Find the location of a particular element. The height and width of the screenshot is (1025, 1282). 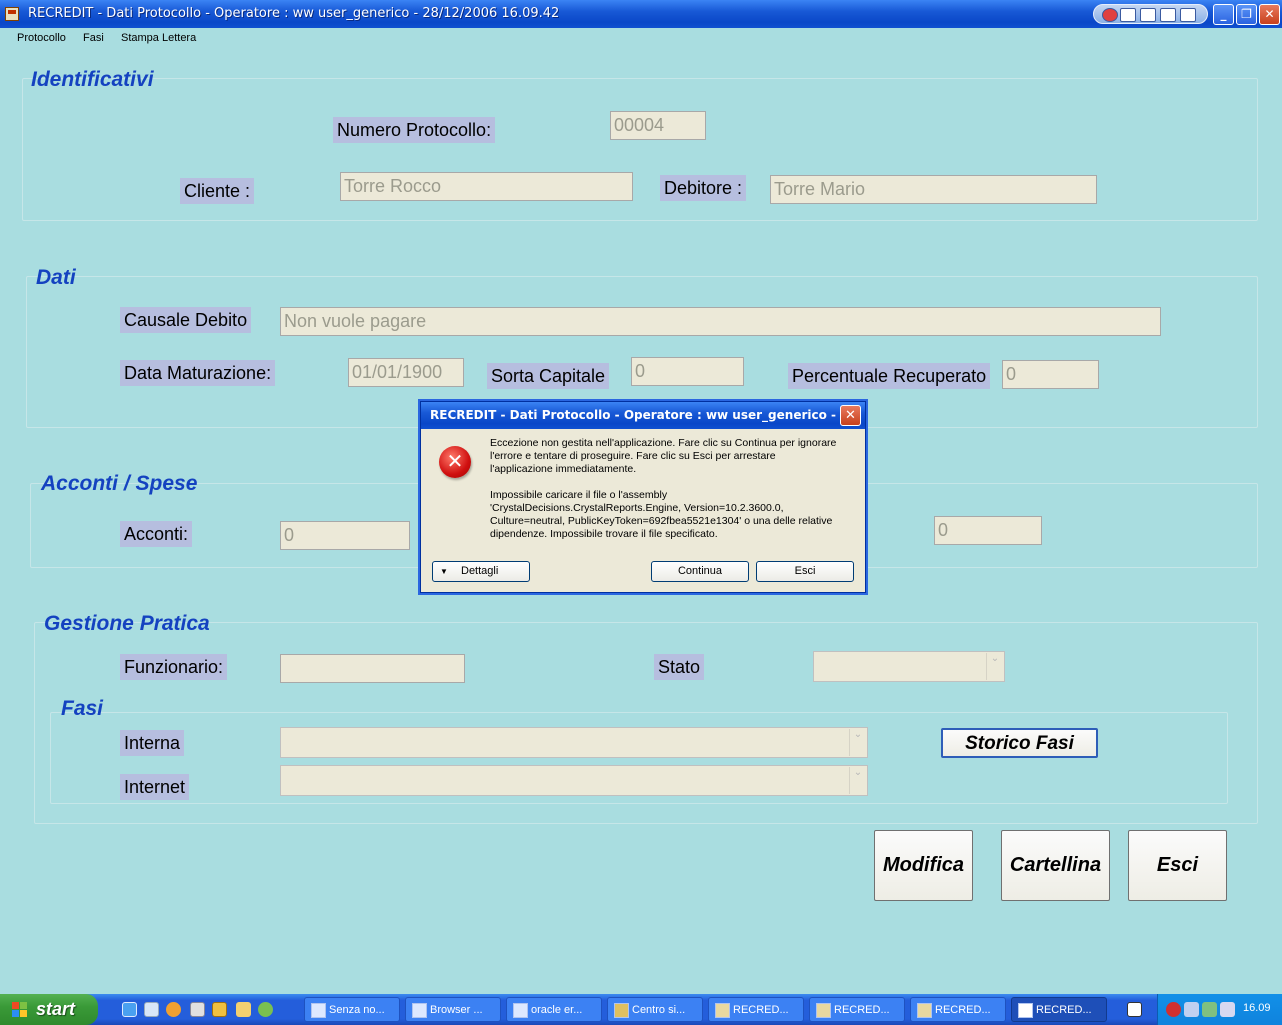

security-alert-icon is located at coordinates (1173, 1009).